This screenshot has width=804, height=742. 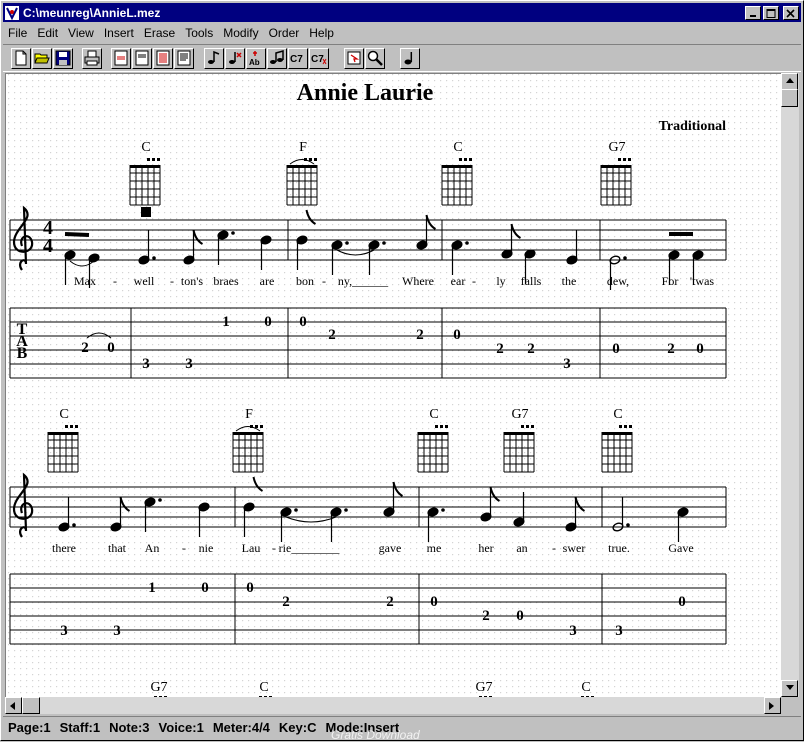 What do you see at coordinates (121, 58) in the screenshot?
I see `layout-1-button` at bounding box center [121, 58].